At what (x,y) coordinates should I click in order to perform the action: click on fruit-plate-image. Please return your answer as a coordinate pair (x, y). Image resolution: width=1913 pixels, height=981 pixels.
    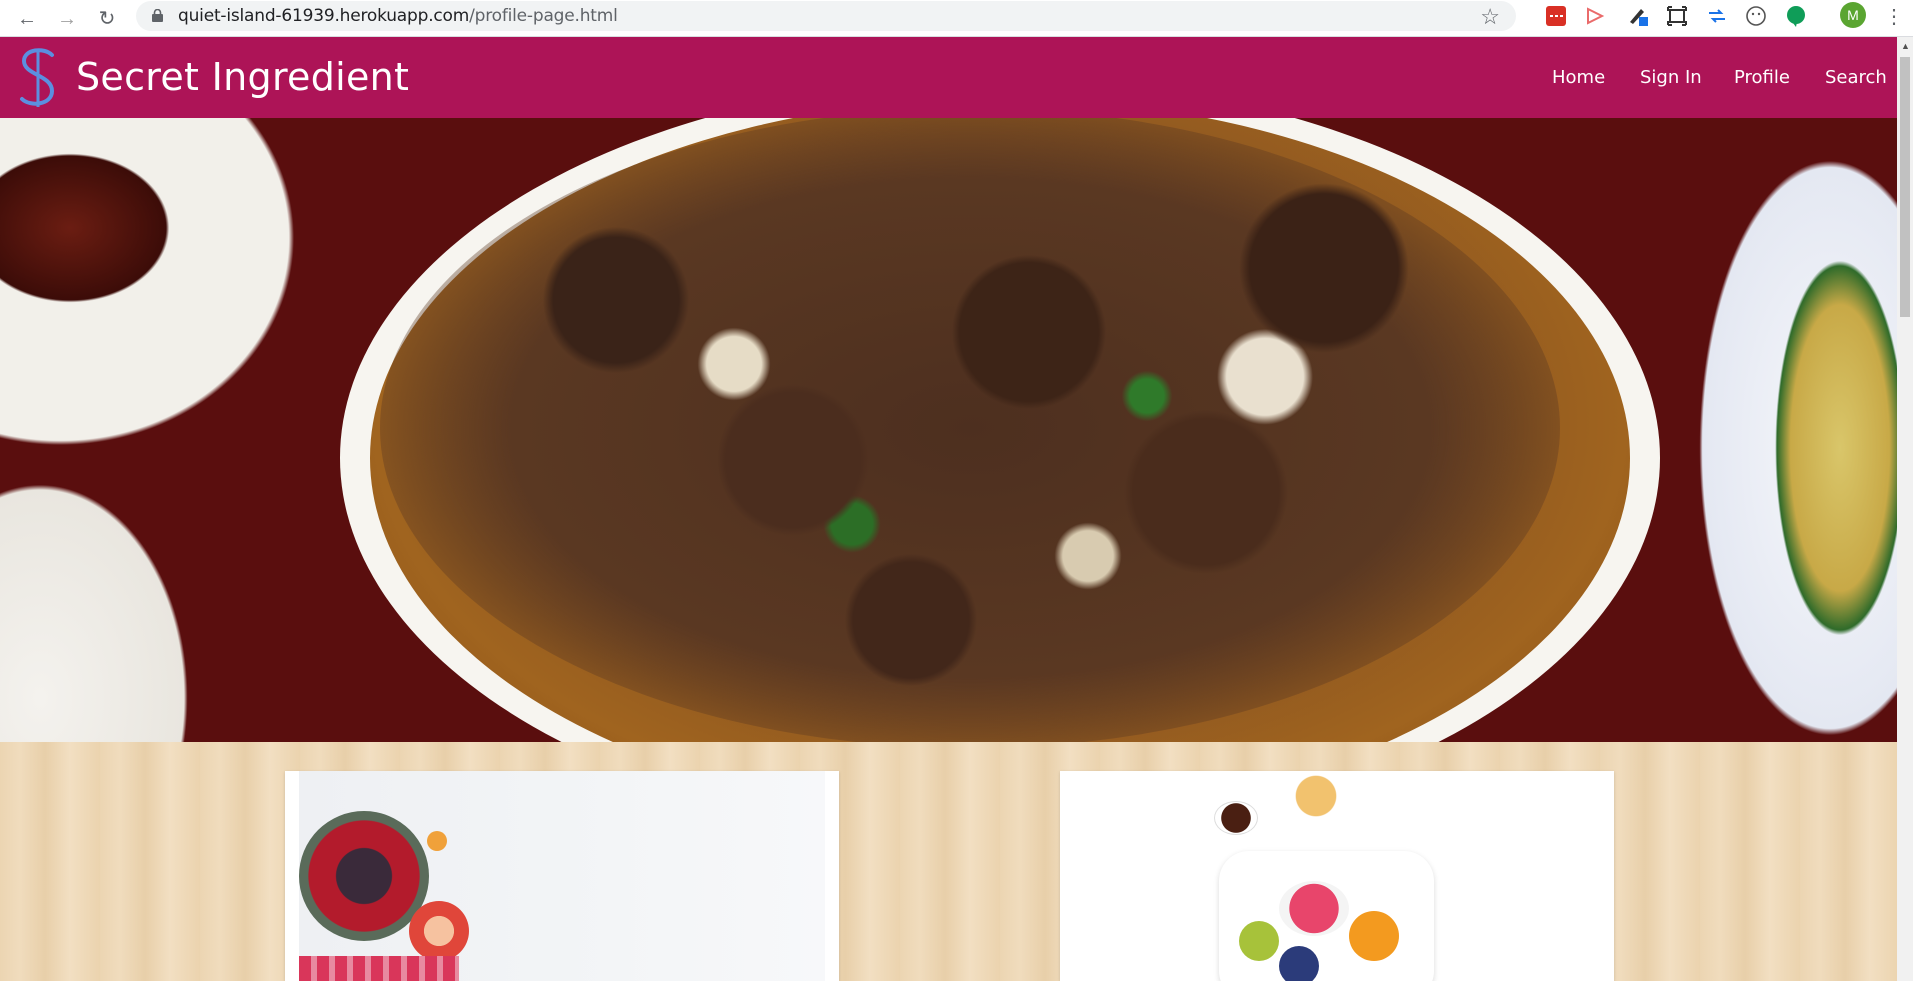
    Looking at the image, I should click on (1337, 876).